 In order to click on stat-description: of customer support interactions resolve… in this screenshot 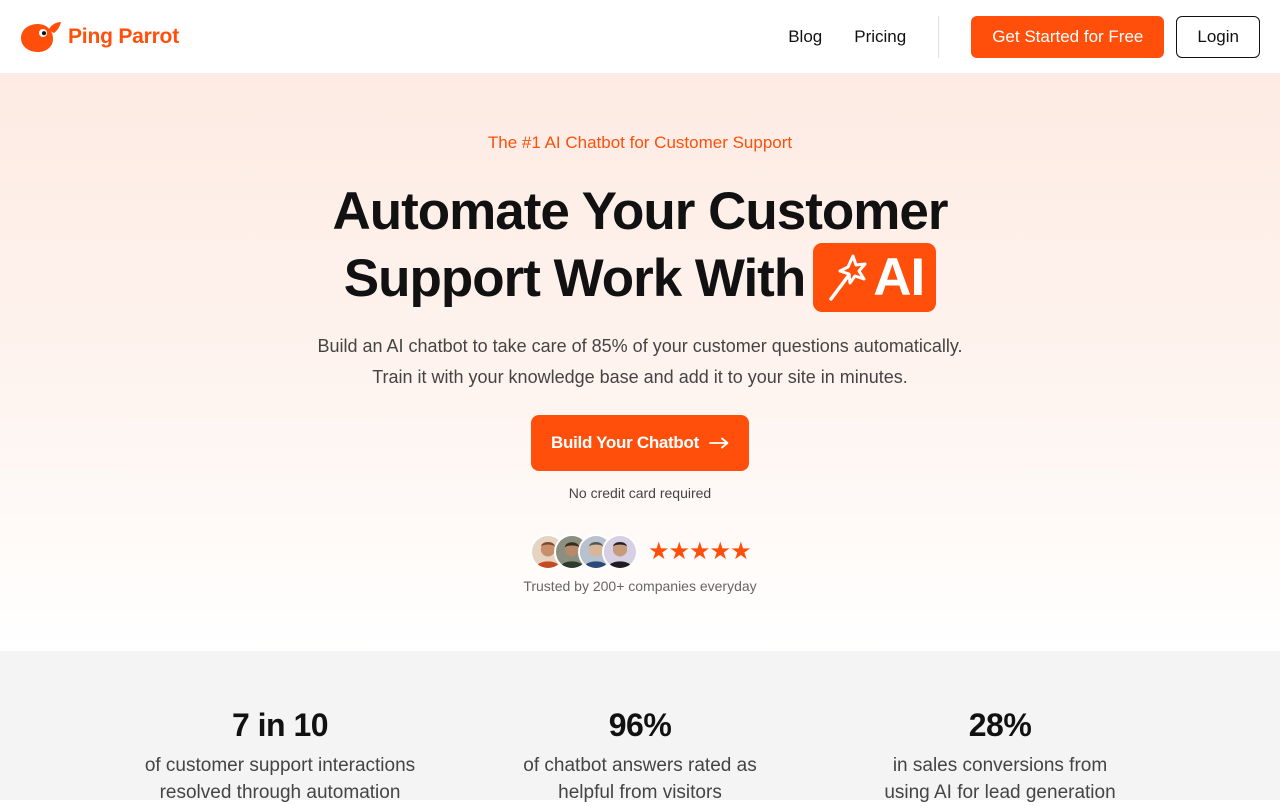, I will do `click(280, 779)`.